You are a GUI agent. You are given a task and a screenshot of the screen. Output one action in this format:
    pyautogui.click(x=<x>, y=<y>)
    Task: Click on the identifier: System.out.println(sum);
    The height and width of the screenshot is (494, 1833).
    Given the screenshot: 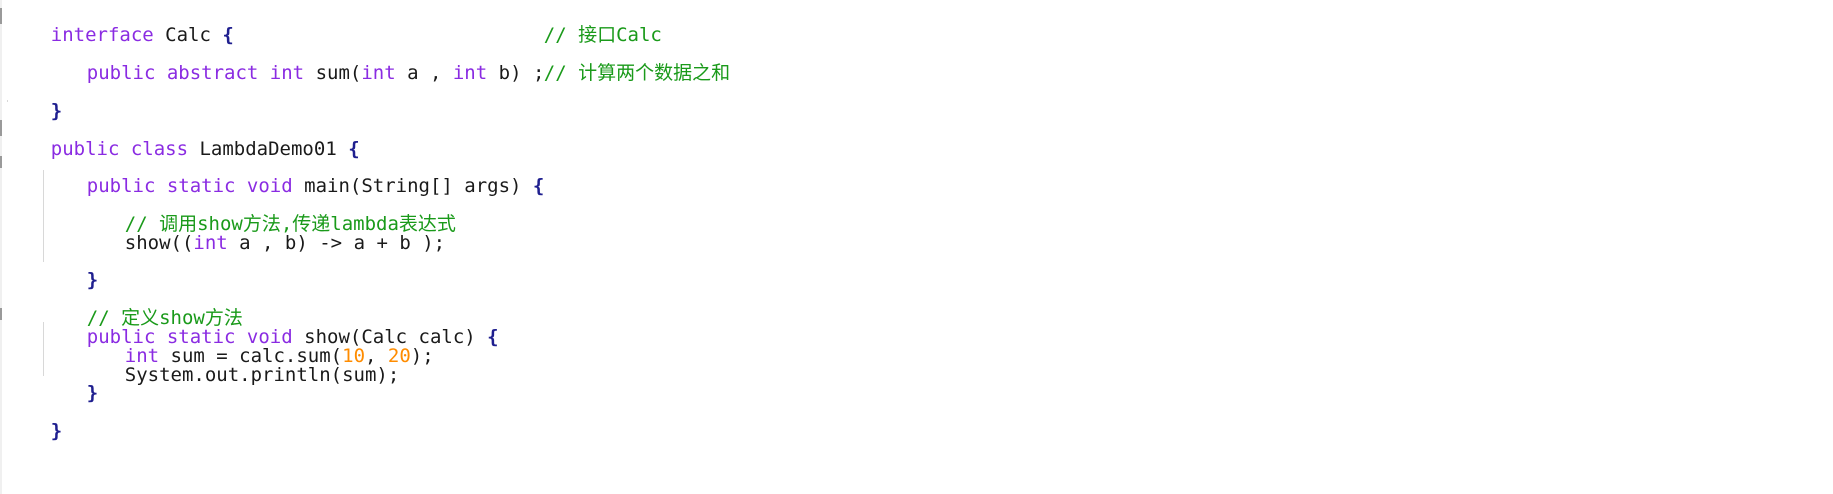 What is the action you would take?
    pyautogui.click(x=262, y=375)
    